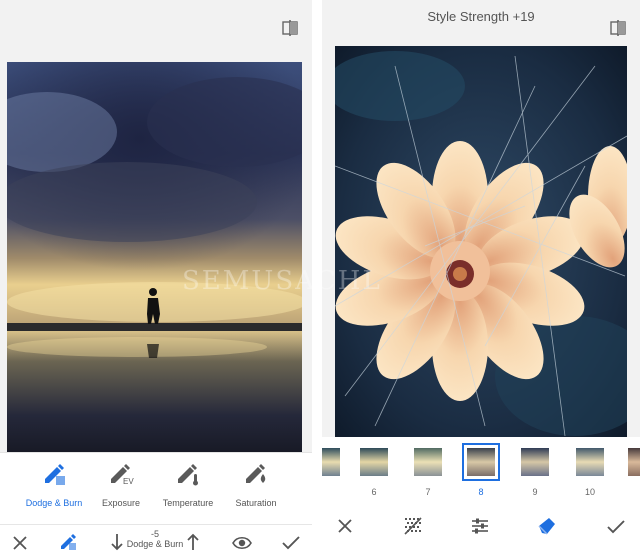 This screenshot has height=560, width=640. I want to click on style-thumbnails: 6 7 8 9 10, so click(481, 473).